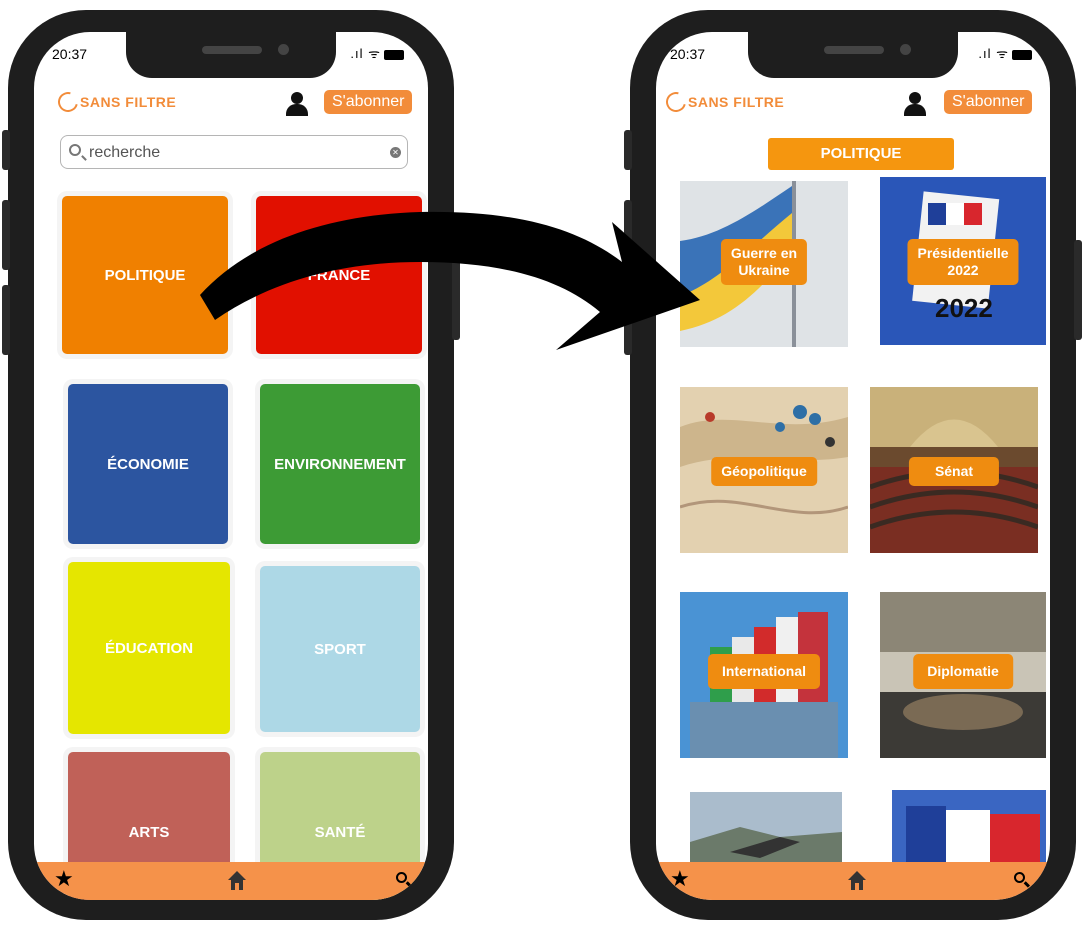  I want to click on topic-label: International, so click(764, 671).